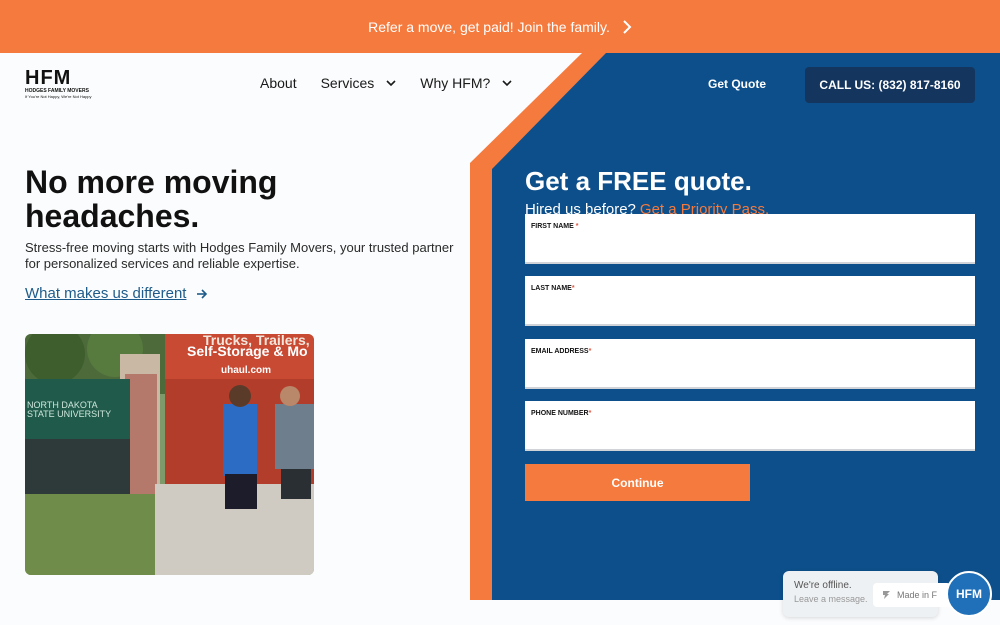  I want to click on logo-tagline: If You're Not Happy, We're Not Happy, so click(58, 96).